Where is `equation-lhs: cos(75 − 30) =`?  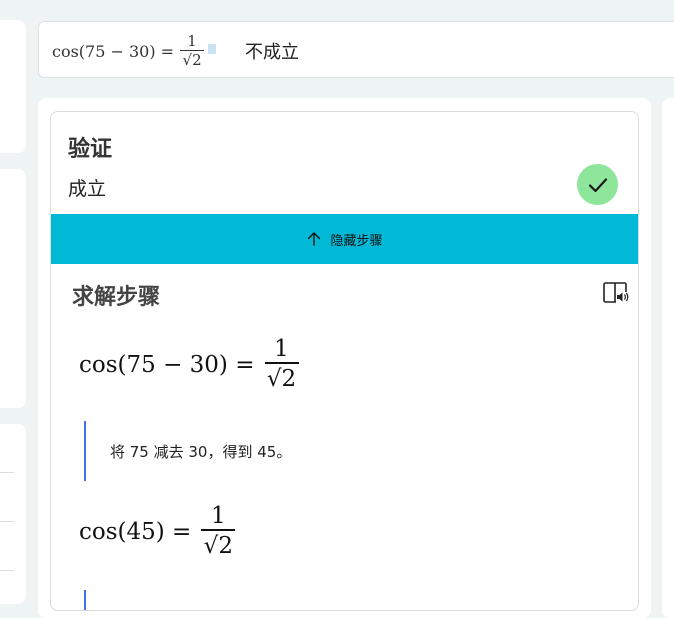
equation-lhs: cos(75 − 30) = is located at coordinates (113, 51).